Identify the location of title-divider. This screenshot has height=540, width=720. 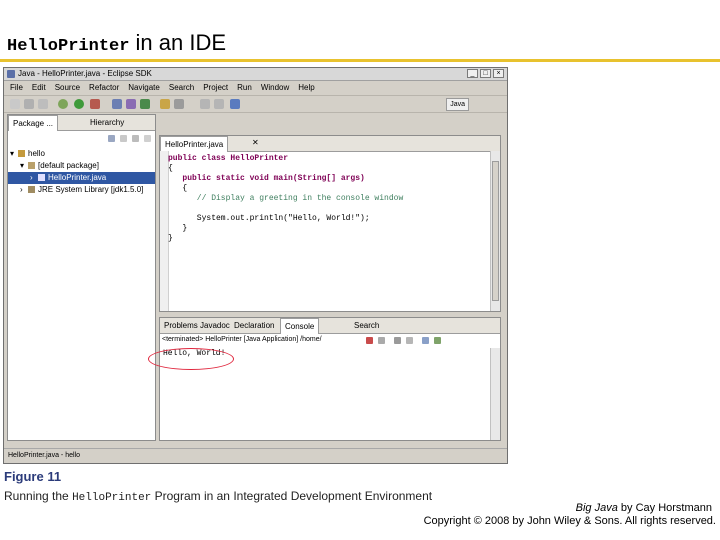
(360, 60).